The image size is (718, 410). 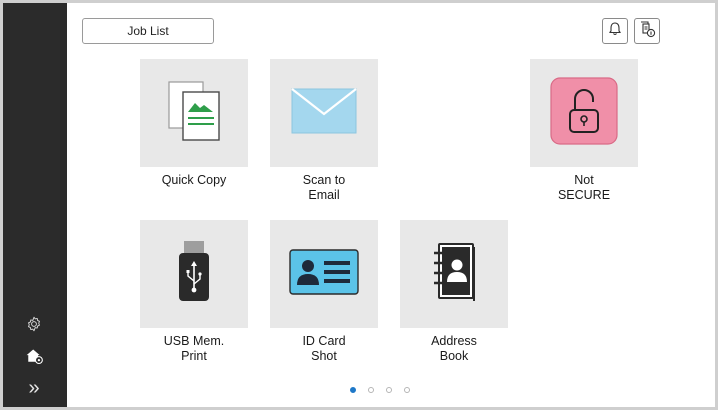 What do you see at coordinates (194, 348) in the screenshot?
I see `tile-label: USB Mem. Print` at bounding box center [194, 348].